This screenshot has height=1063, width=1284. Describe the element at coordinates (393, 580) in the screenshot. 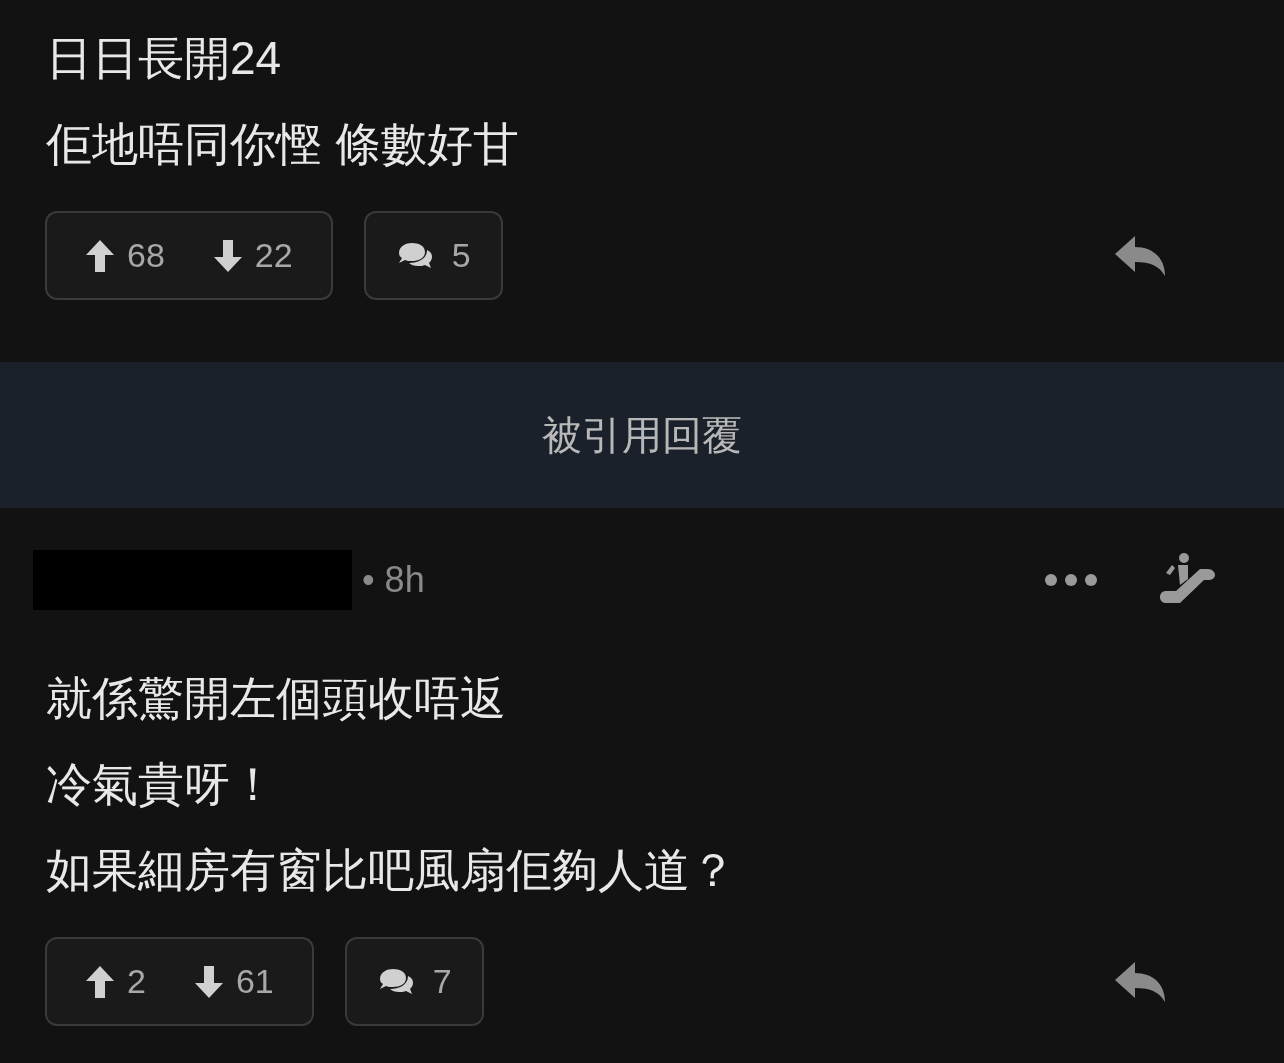

I see `post-time: • 8h` at that location.